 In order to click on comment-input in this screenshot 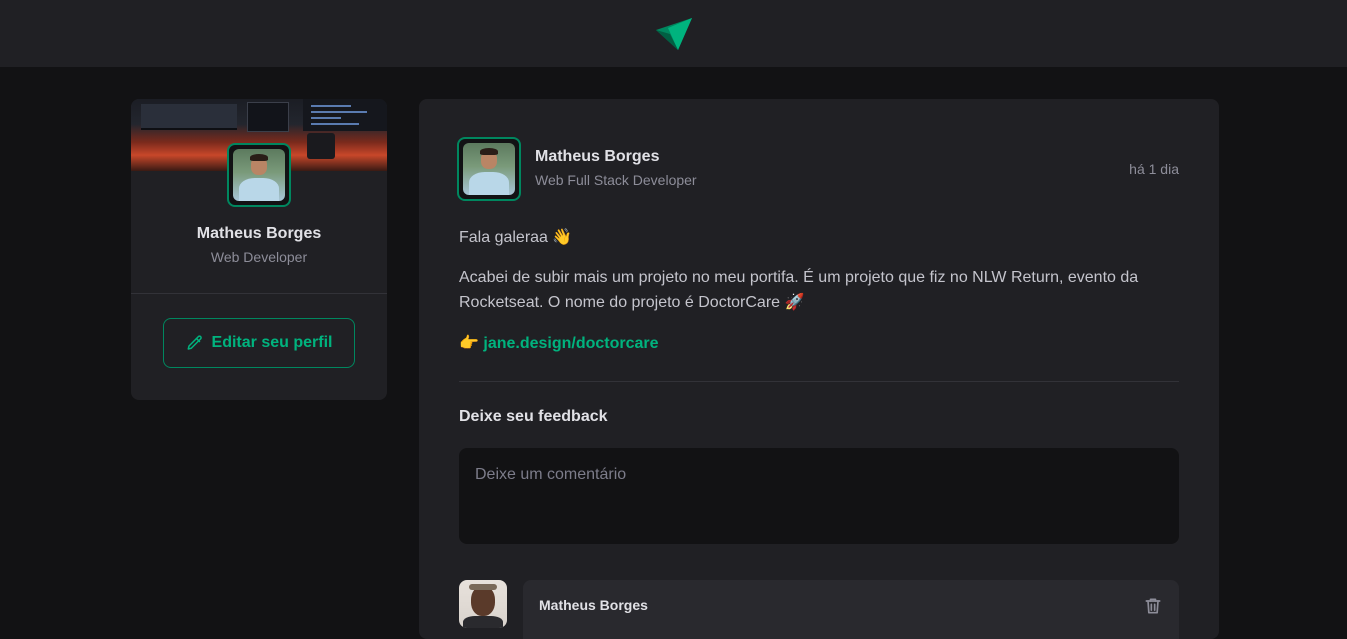, I will do `click(819, 496)`.